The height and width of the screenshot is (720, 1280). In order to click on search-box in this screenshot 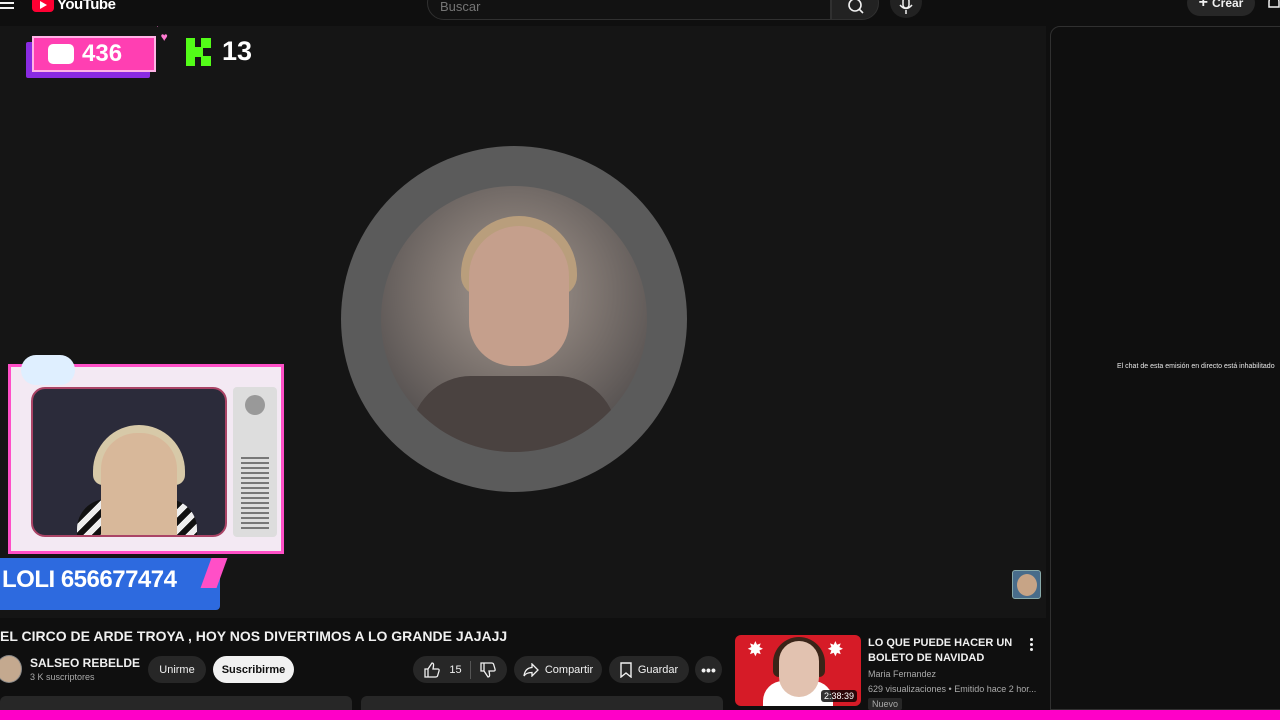, I will do `click(629, 10)`.